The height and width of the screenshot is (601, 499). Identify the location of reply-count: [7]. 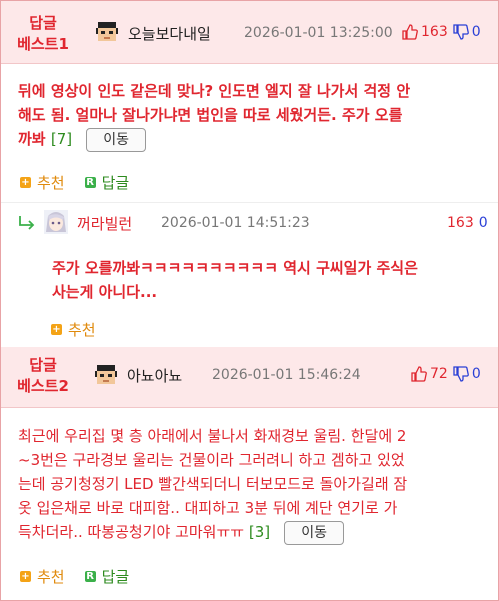
(61, 139).